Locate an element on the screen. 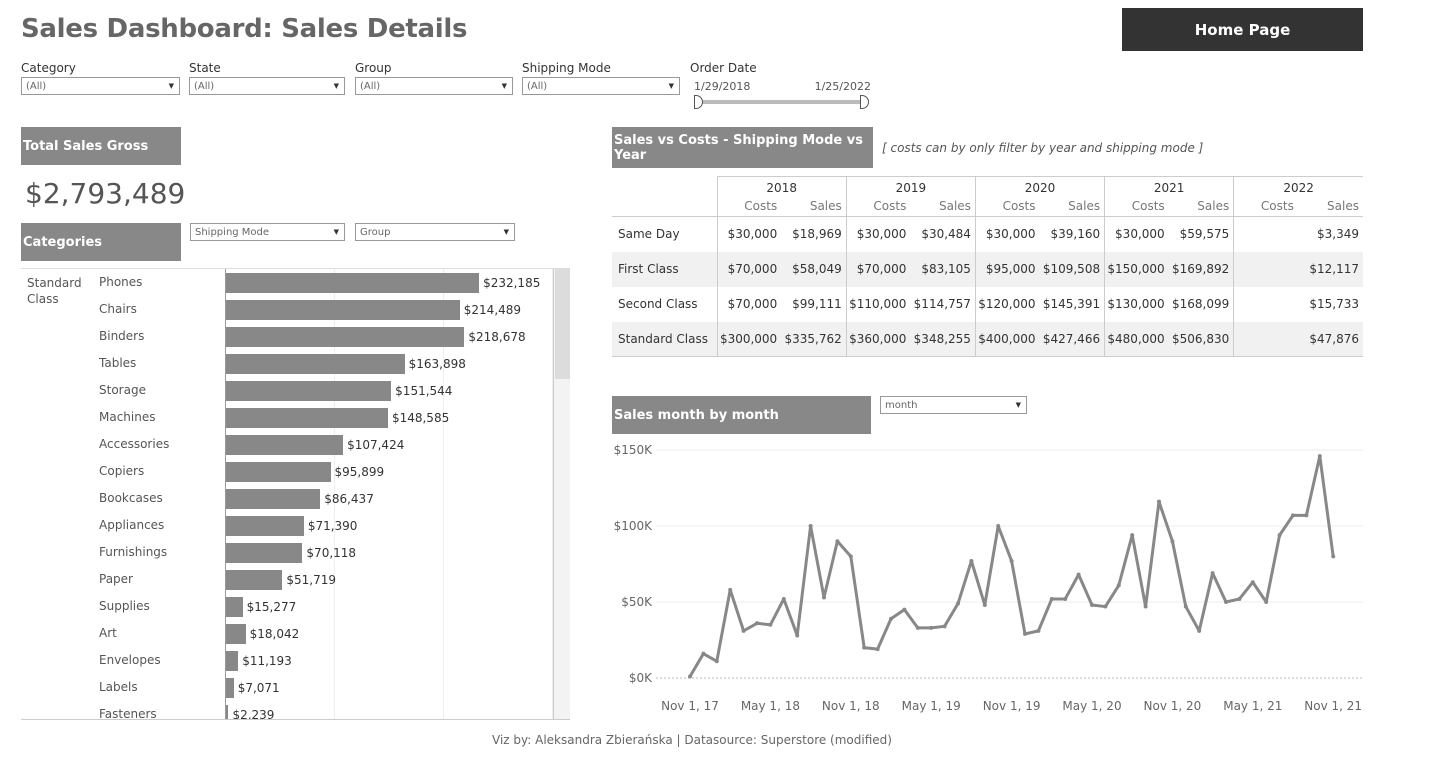 This screenshot has height=762, width=1431. category-shipping-mode-dropdown: Shipping Mode ▼ is located at coordinates (267, 232).